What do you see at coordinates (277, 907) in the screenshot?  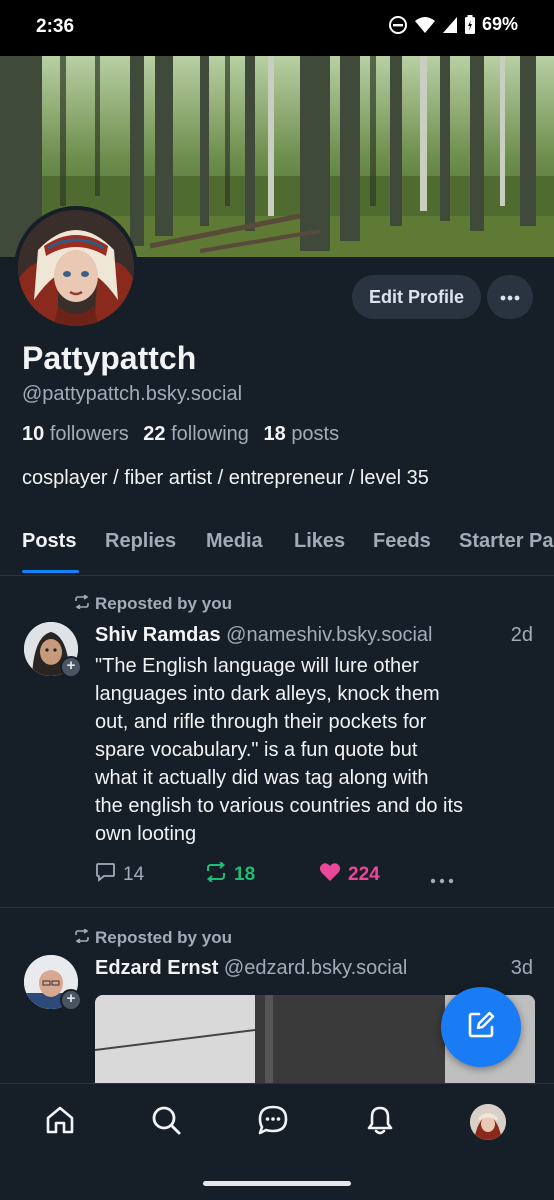 I see `post-divider` at bounding box center [277, 907].